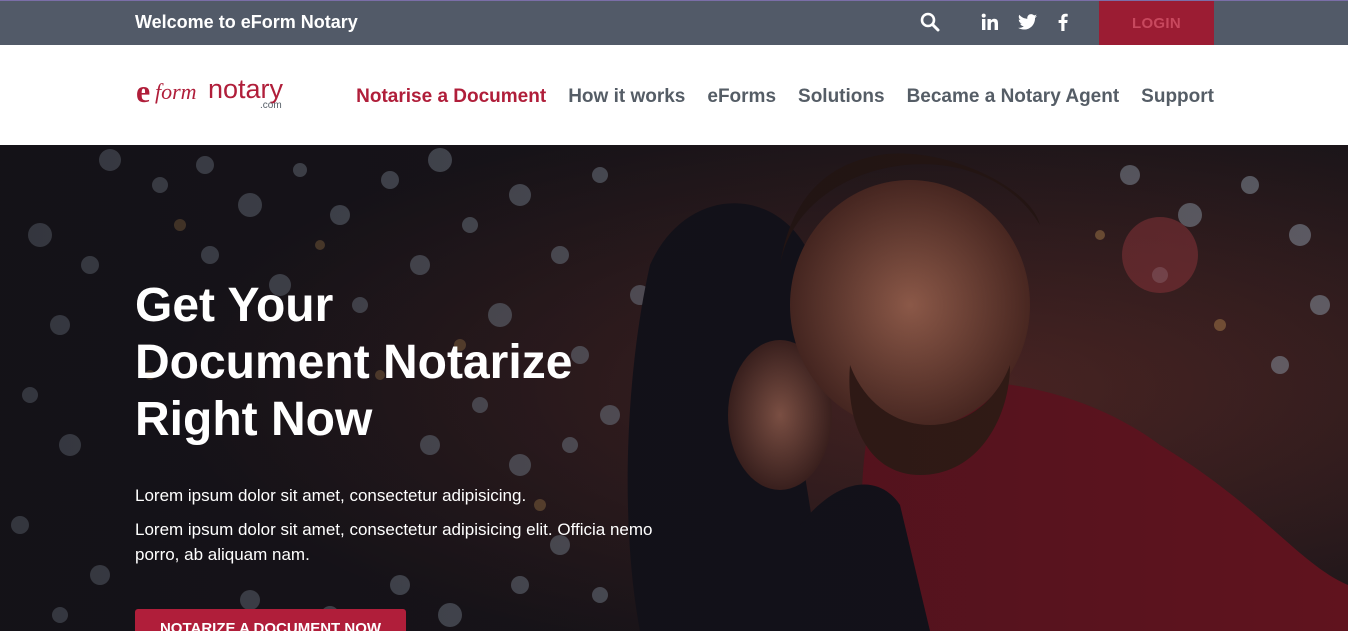 This screenshot has width=1348, height=631. Describe the element at coordinates (270, 620) in the screenshot. I see `notarize-document-now-button: NOTARIZE A DOCUMENT NOW` at that location.